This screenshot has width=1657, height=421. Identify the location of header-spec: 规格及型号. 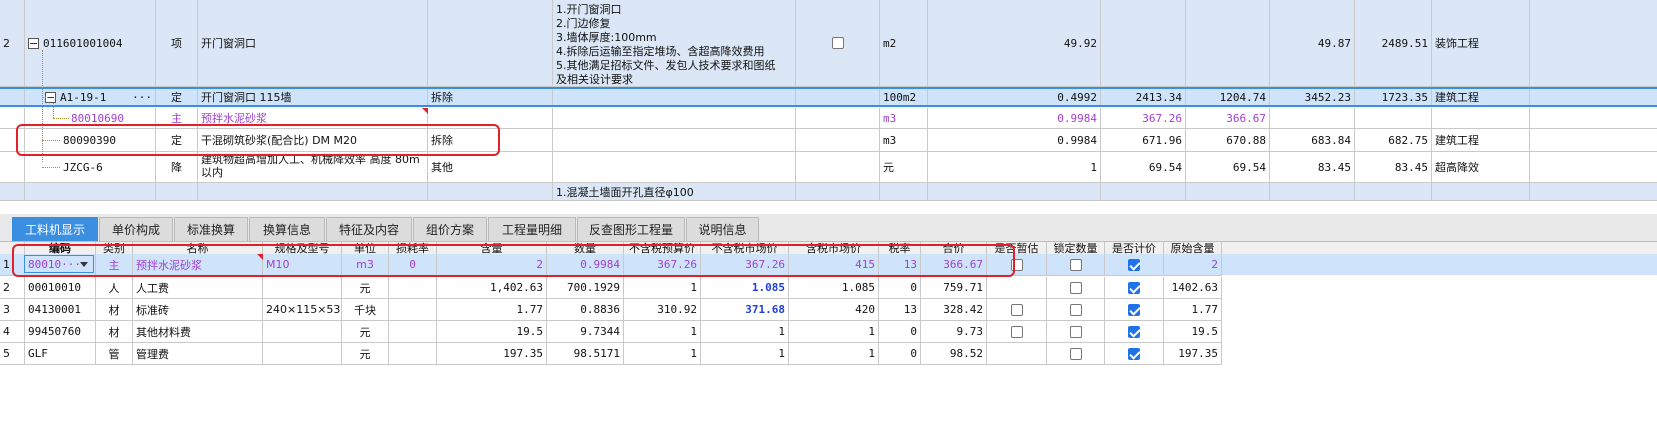
(302, 248).